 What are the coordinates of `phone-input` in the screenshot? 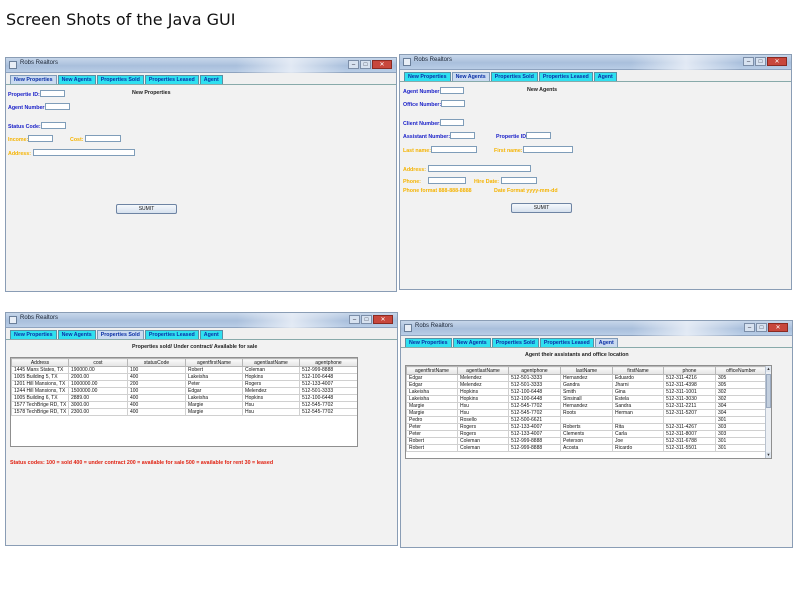 It's located at (447, 180).